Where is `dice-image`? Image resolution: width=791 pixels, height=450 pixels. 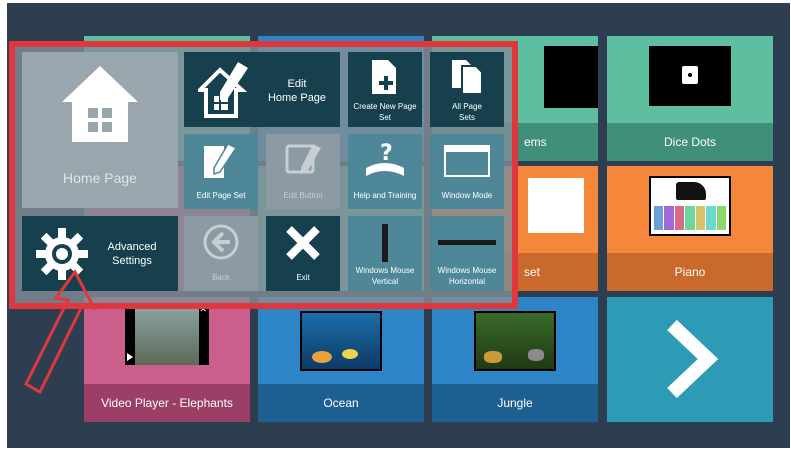 dice-image is located at coordinates (690, 76).